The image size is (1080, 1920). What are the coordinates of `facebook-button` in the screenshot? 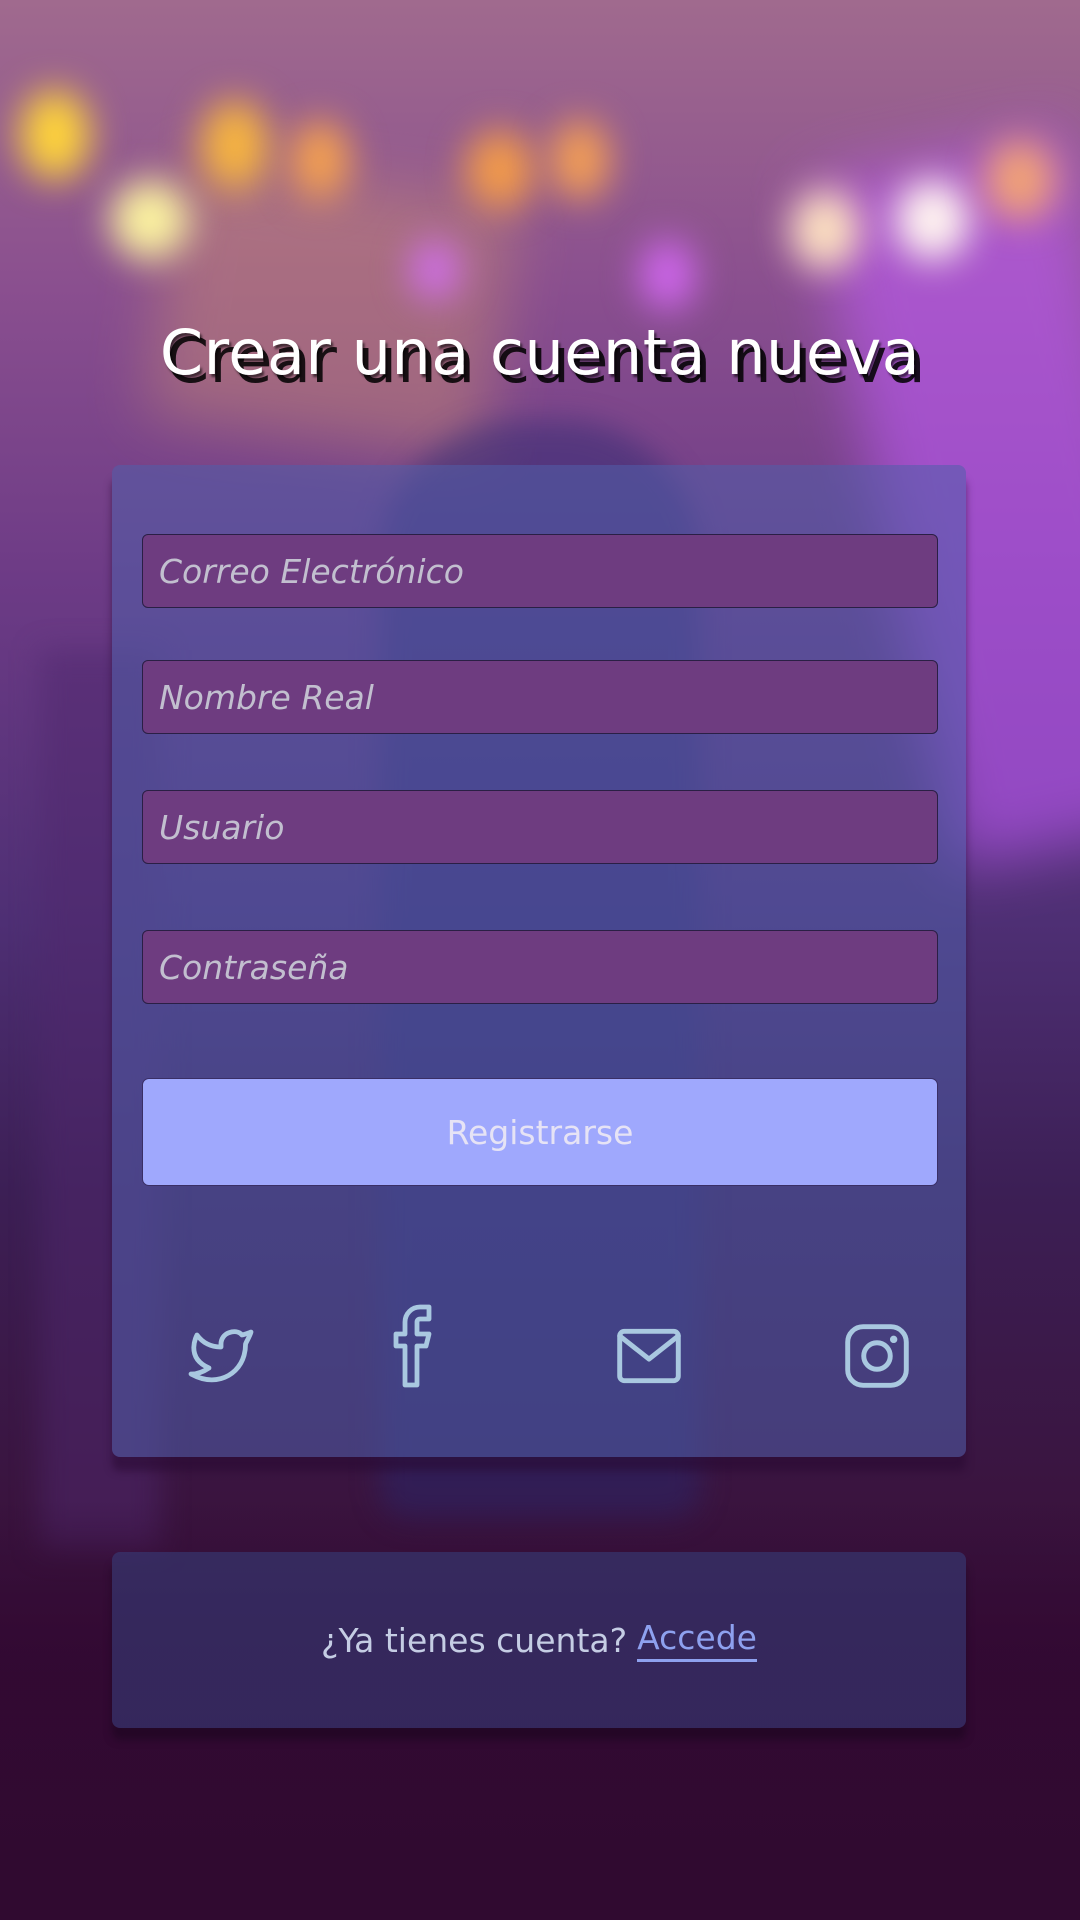 It's located at (411, 1346).